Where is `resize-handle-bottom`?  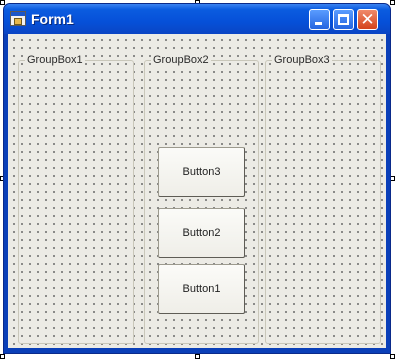
resize-handle-bottom is located at coordinates (197, 356).